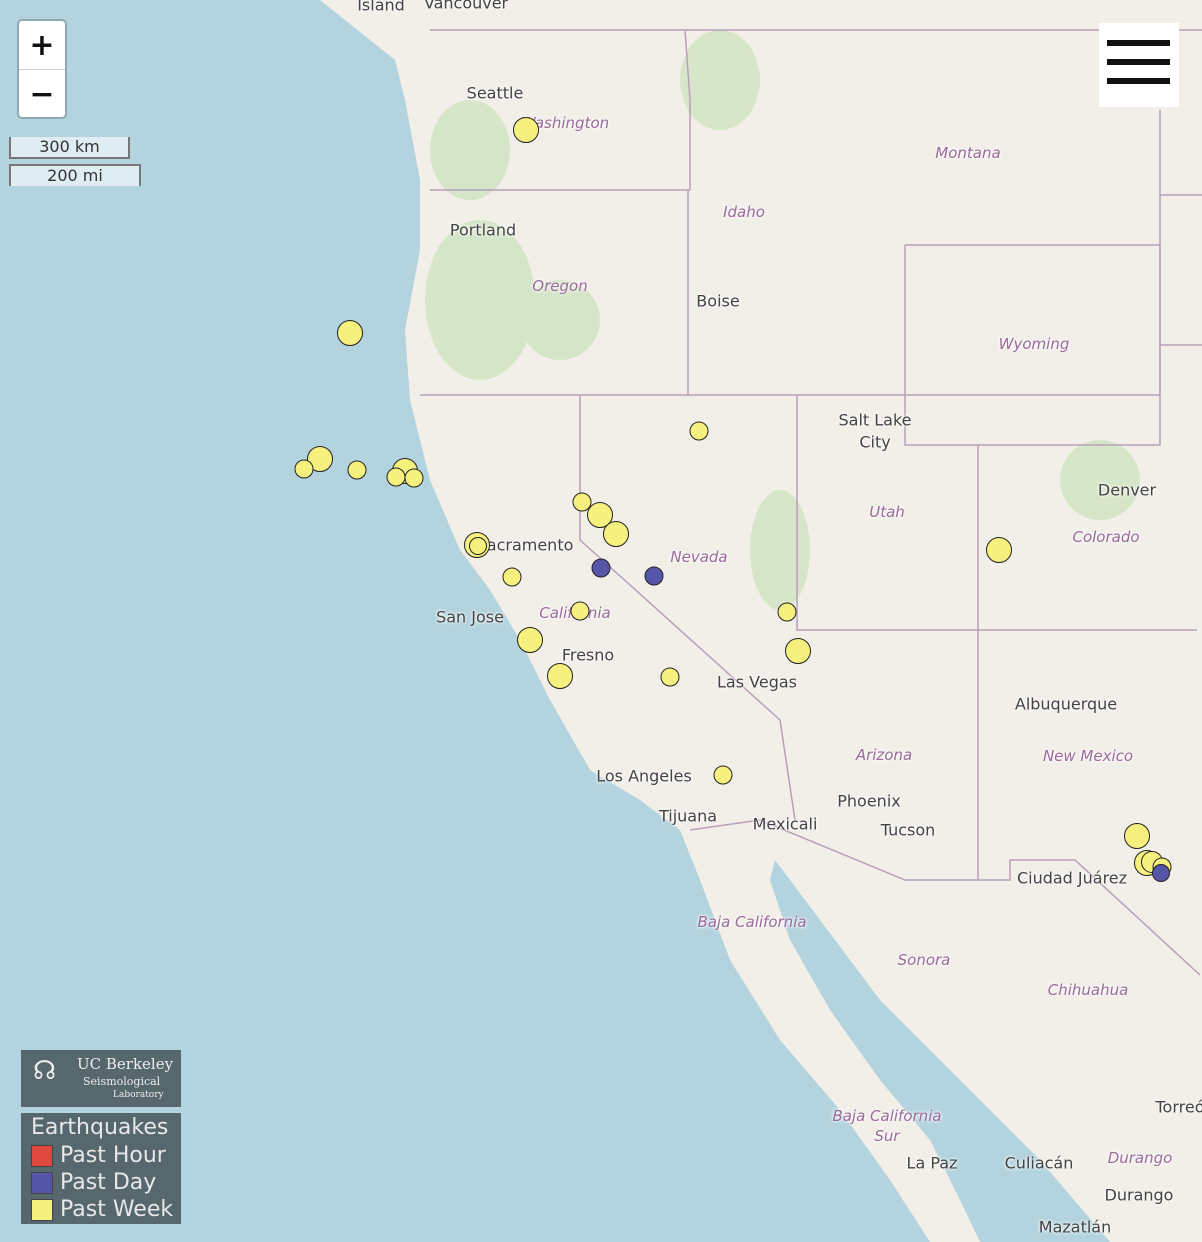 The image size is (1202, 1242). What do you see at coordinates (1178, 1107) in the screenshot?
I see `city-label: Torreó` at bounding box center [1178, 1107].